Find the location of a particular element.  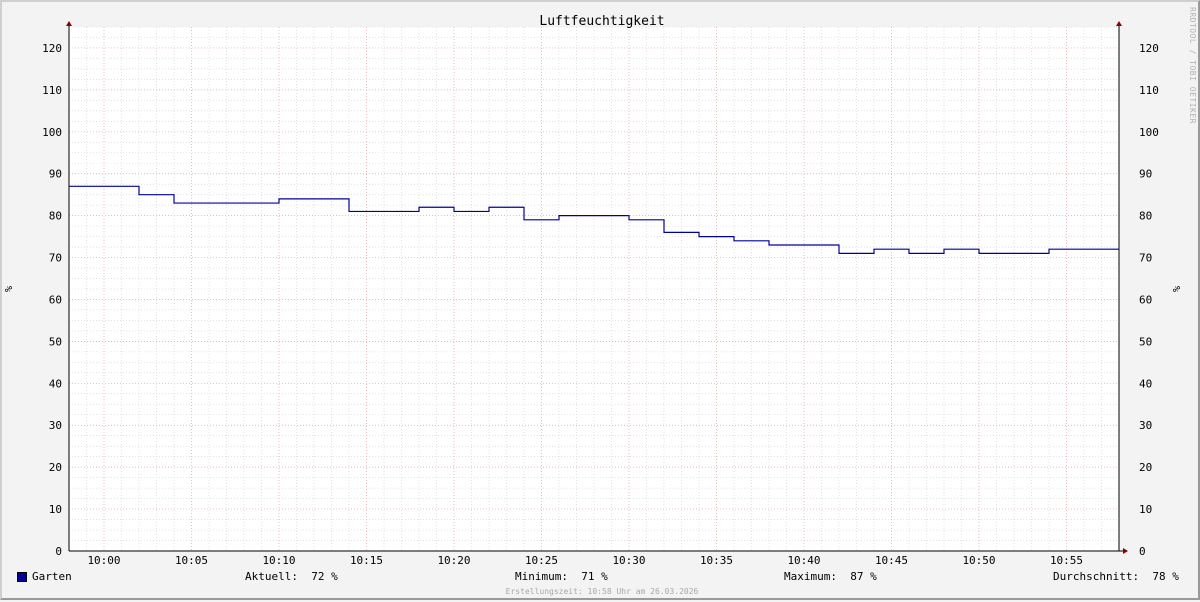

x-tick-label: 10:25 is located at coordinates (541, 560).